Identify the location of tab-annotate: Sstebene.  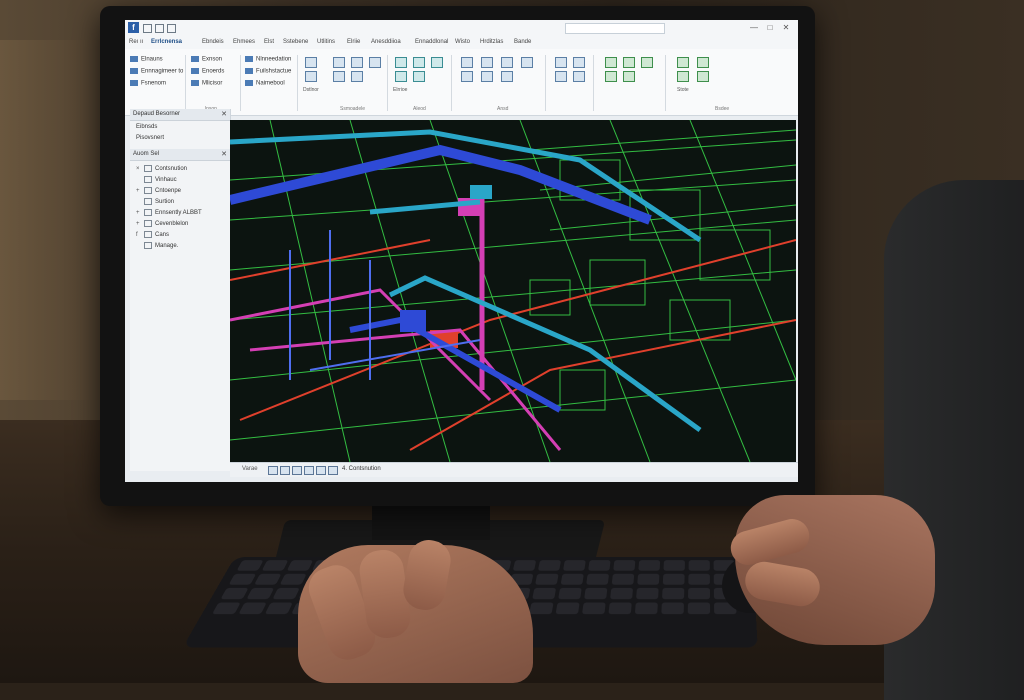
(295, 42).